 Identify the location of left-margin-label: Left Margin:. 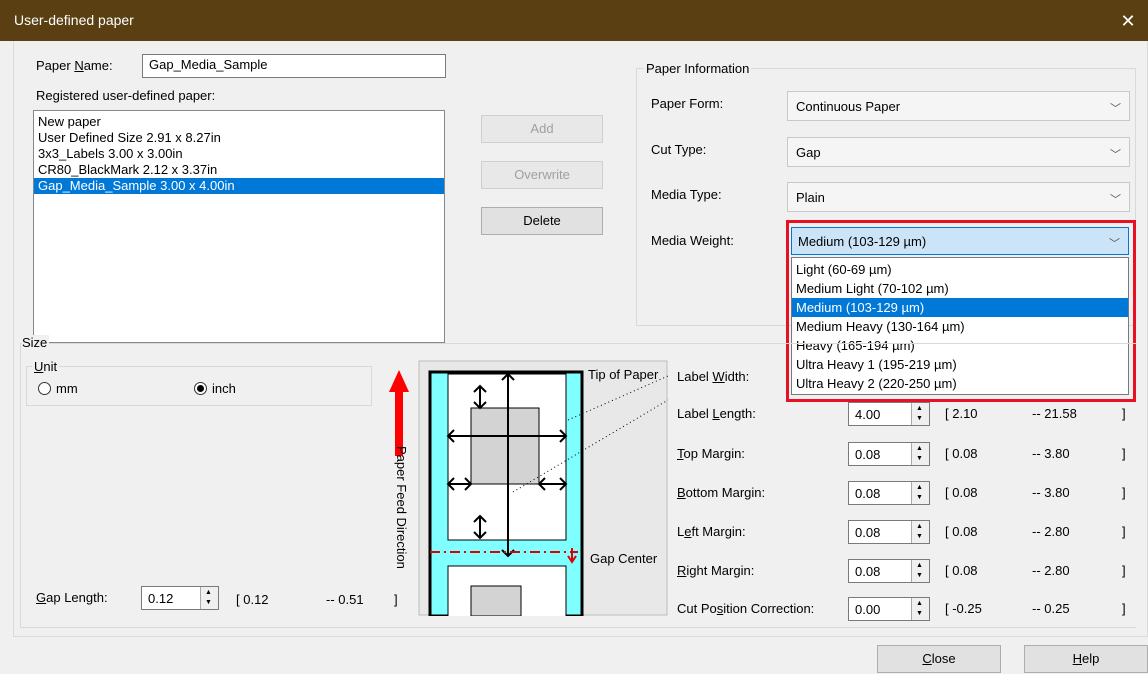
(711, 531).